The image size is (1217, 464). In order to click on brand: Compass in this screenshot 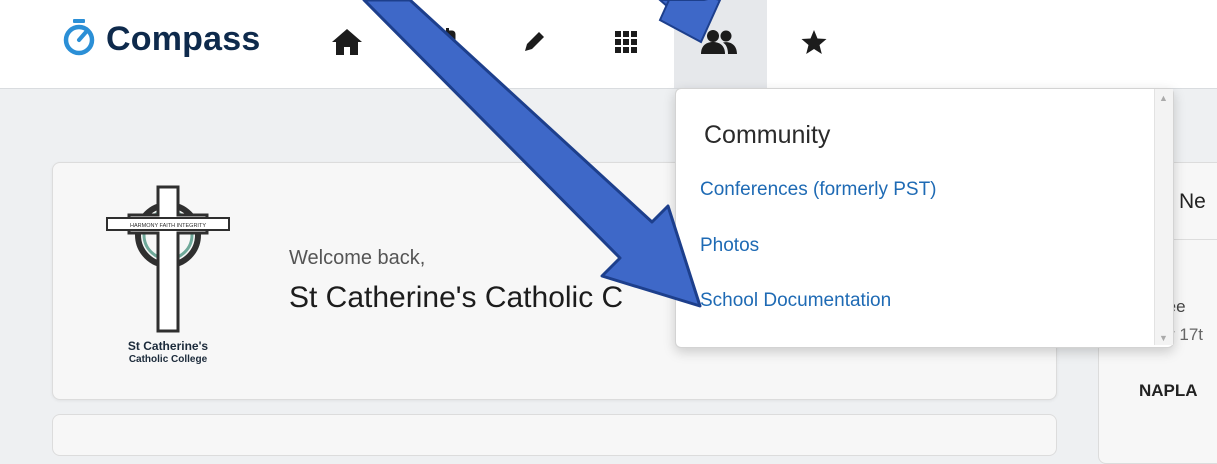, I will do `click(161, 39)`.